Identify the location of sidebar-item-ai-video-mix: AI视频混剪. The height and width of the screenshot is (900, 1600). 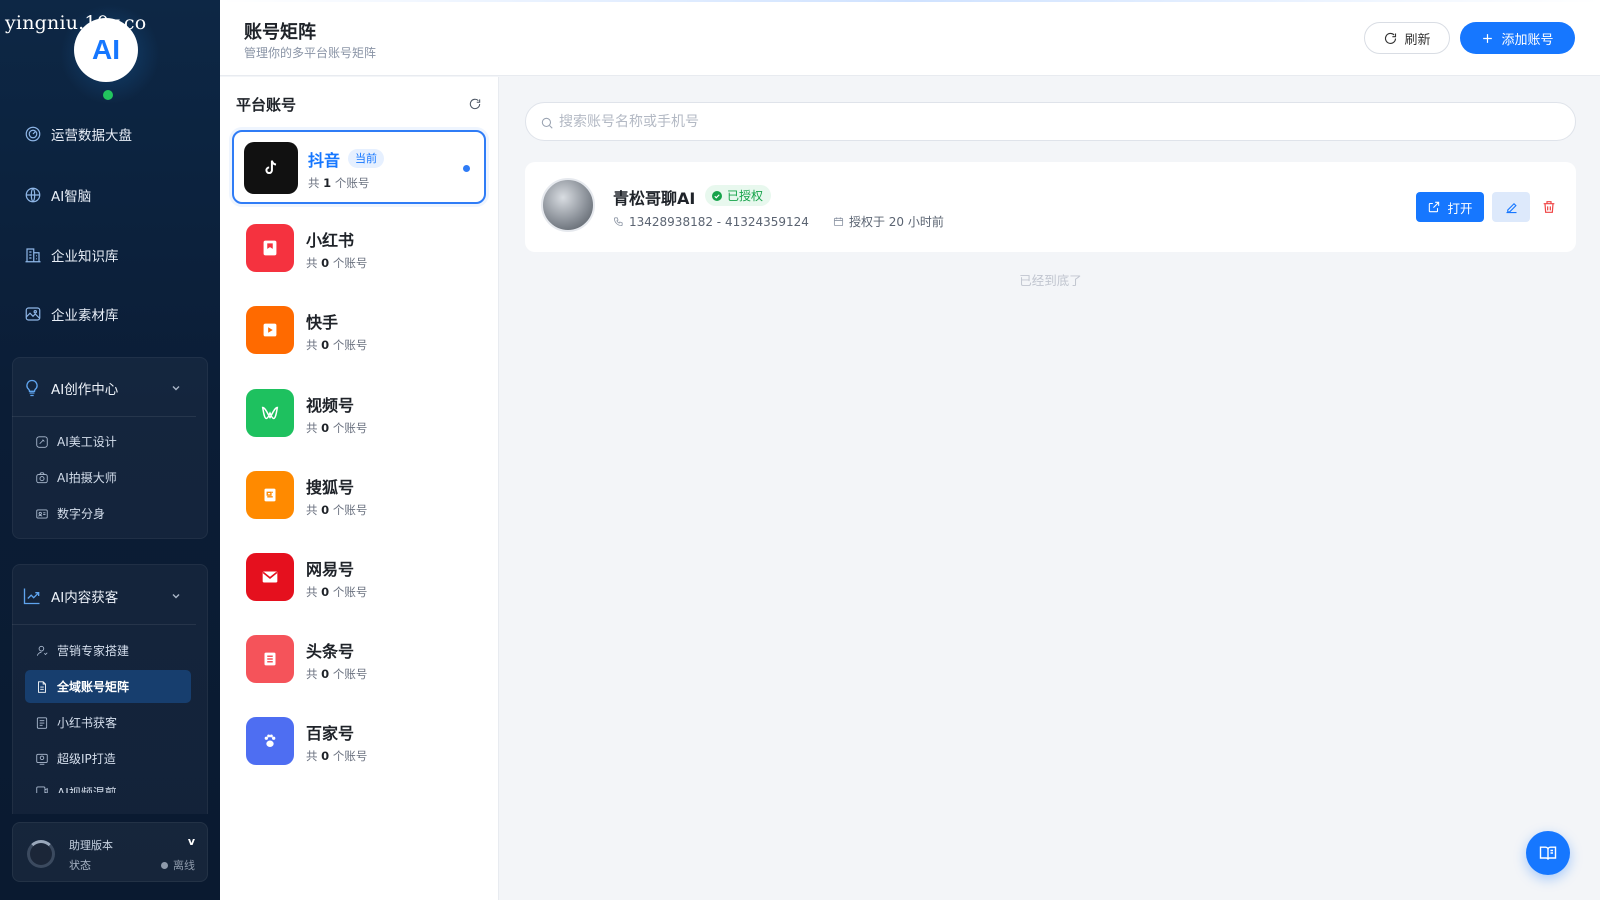
(108, 785).